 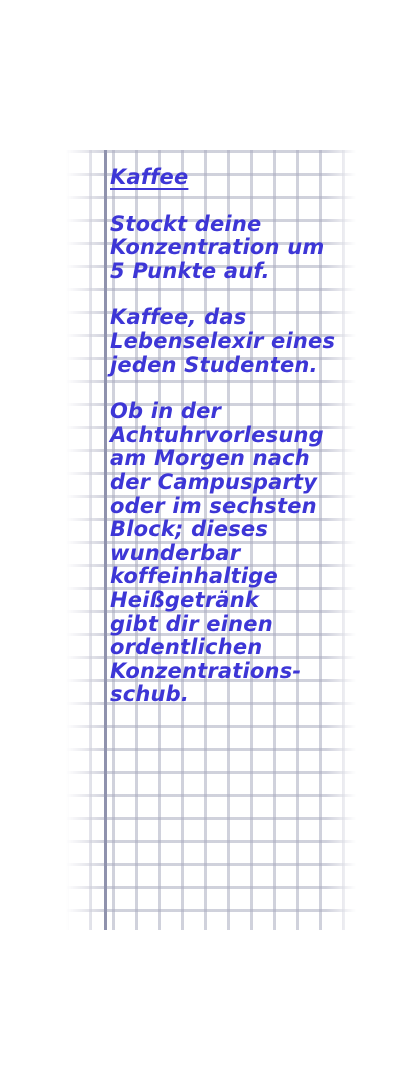 What do you see at coordinates (149, 177) in the screenshot?
I see `card-title: Kaffee` at bounding box center [149, 177].